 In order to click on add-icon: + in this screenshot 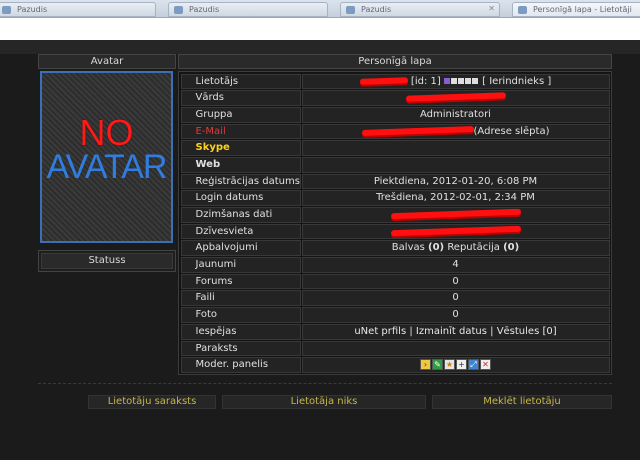, I will do `click(461, 365)`.